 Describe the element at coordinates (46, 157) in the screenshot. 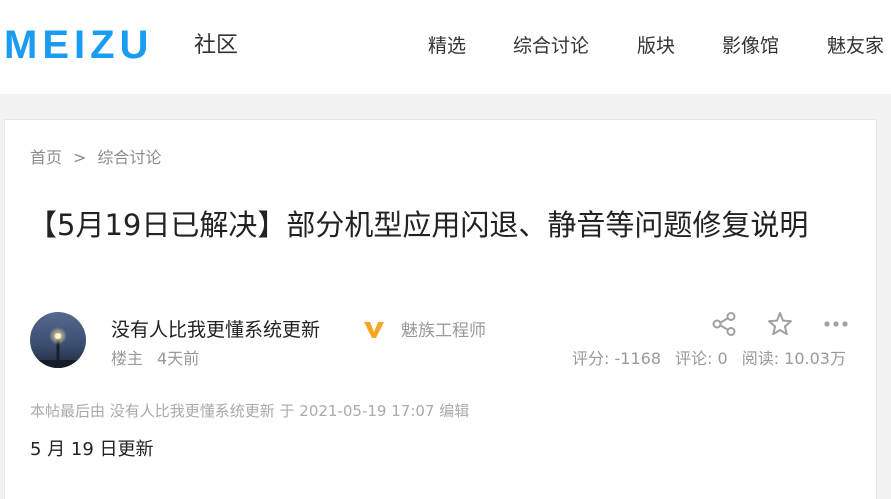

I see `breadcrumb-home: 首页` at that location.